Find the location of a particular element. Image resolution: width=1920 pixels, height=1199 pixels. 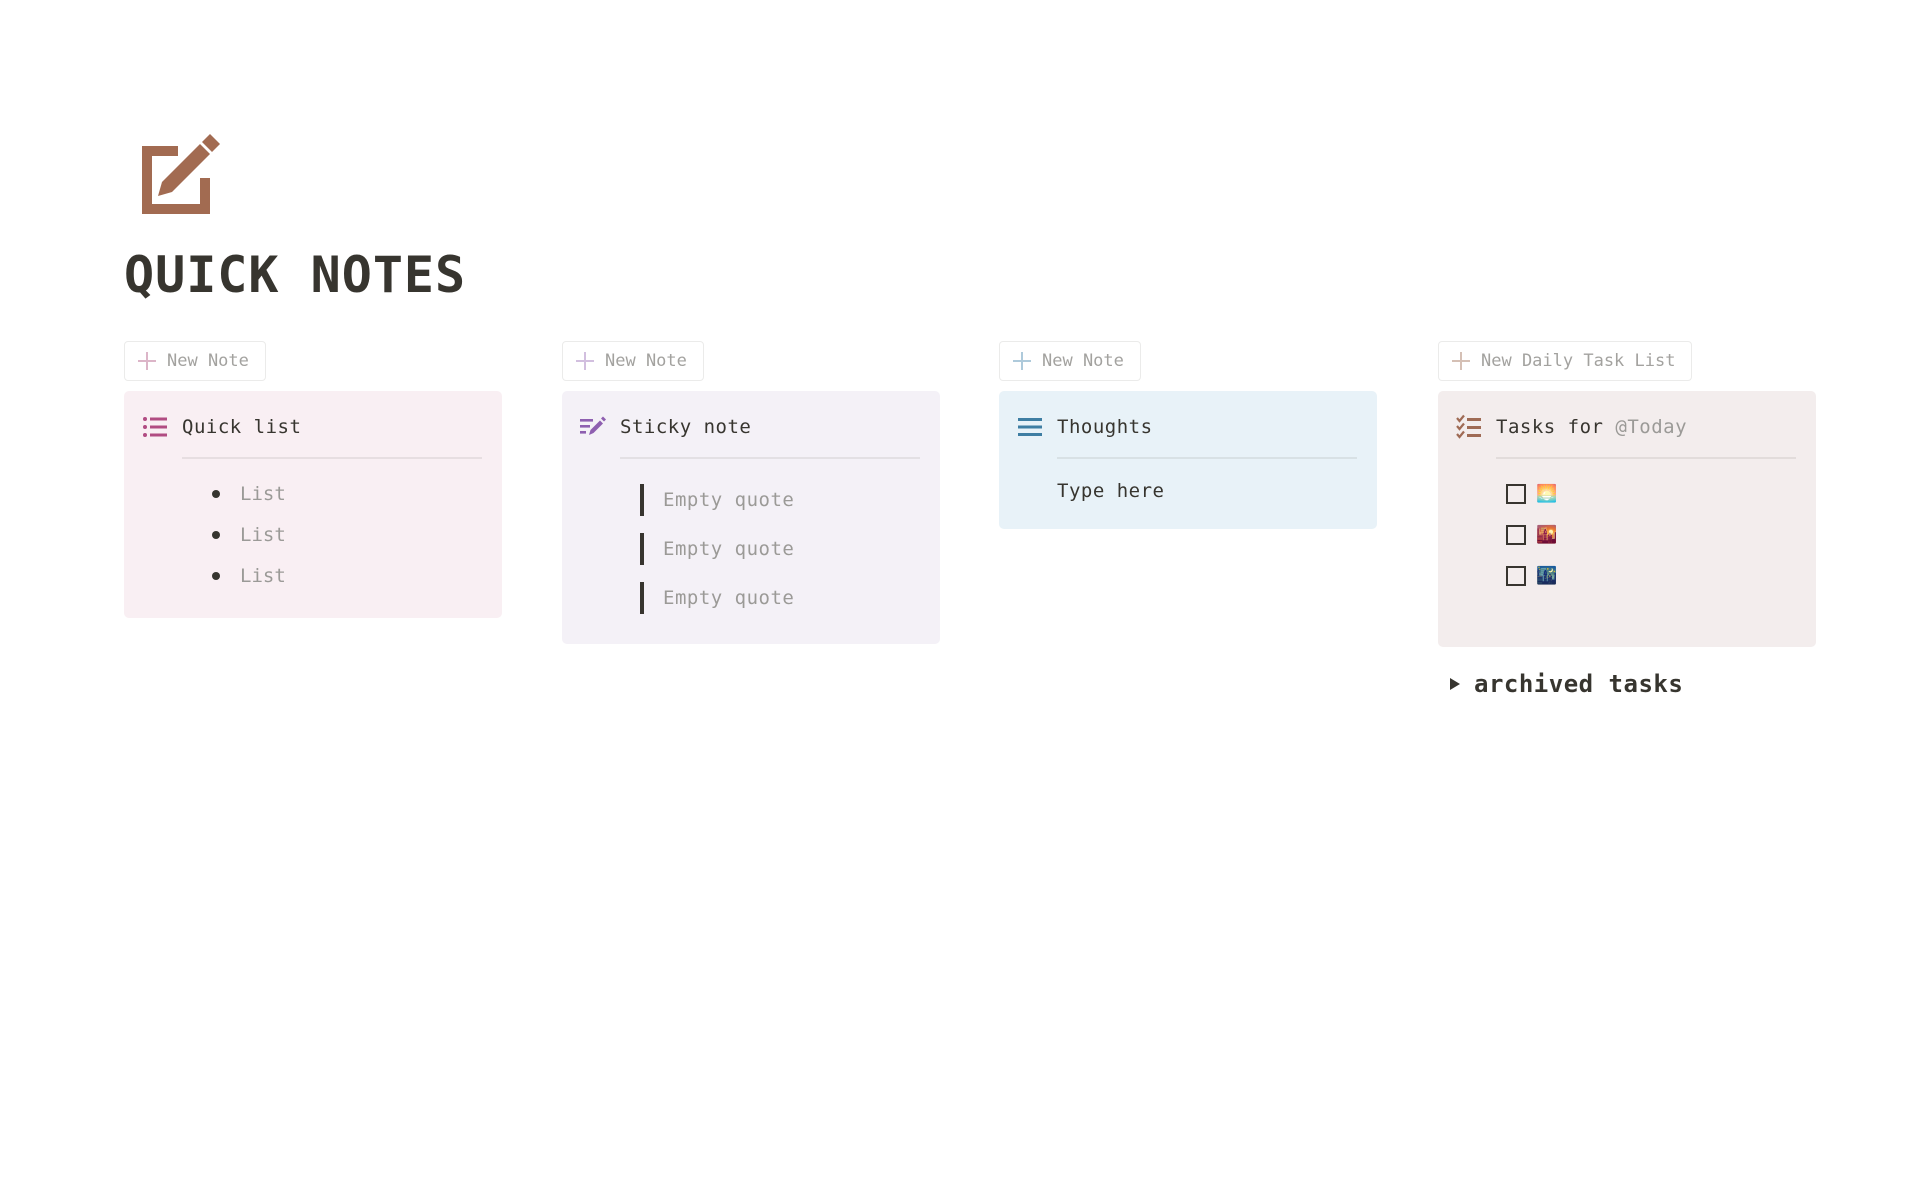

todo-item: 🌃 is located at coordinates (1651, 575).